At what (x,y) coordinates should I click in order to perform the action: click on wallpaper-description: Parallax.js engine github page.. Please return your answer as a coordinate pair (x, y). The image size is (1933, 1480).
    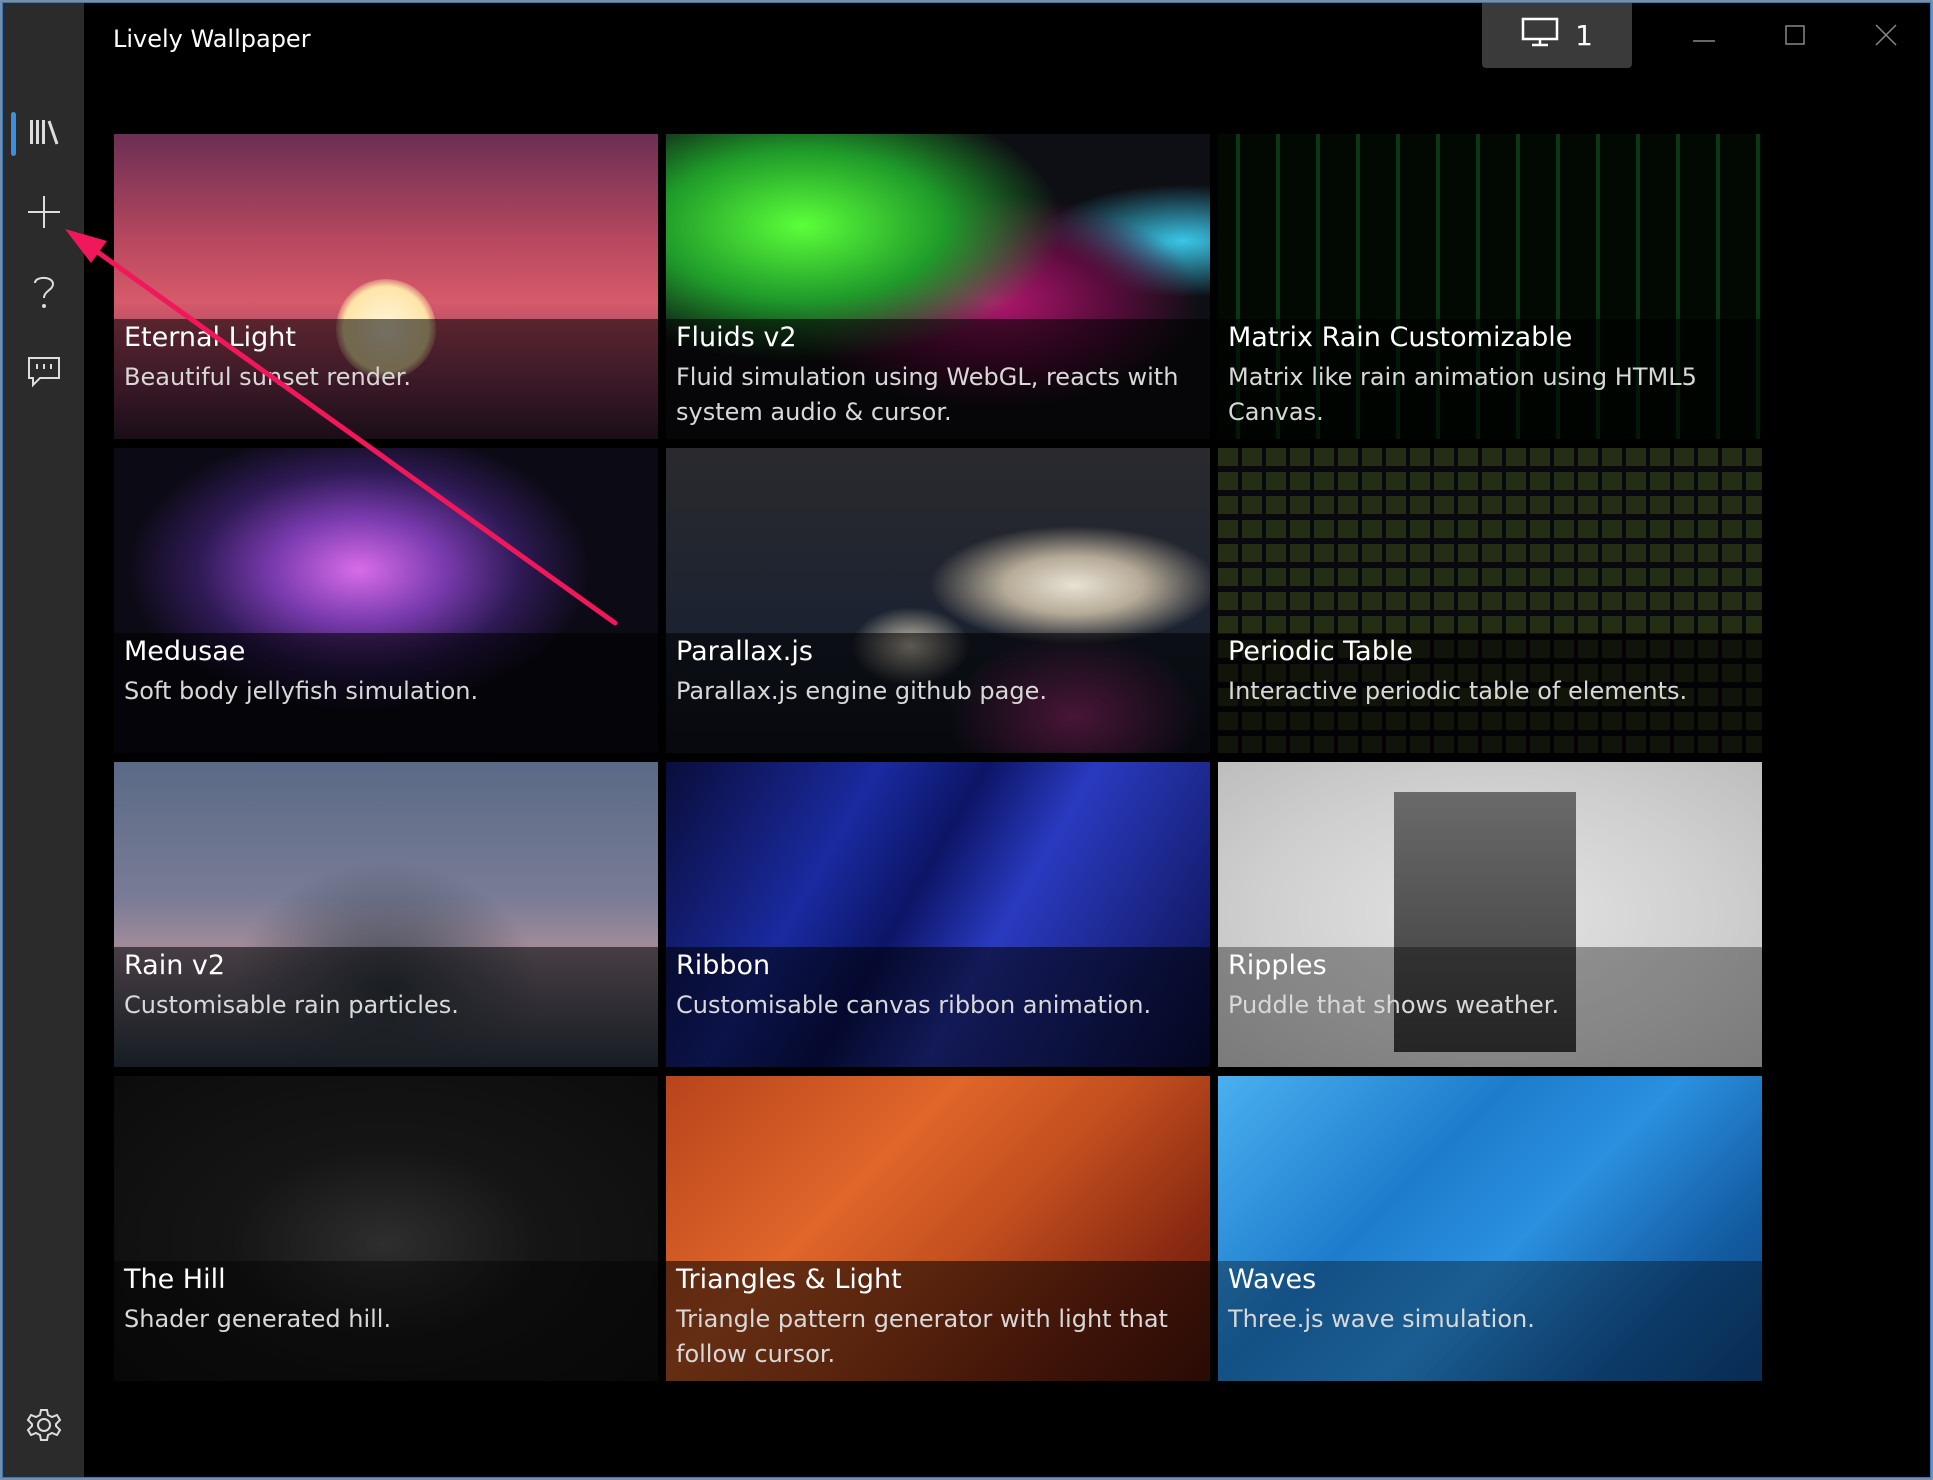
    Looking at the image, I should click on (862, 691).